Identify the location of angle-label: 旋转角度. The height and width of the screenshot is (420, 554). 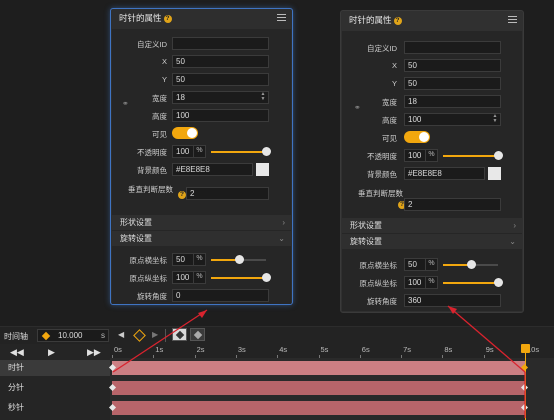
(382, 301).